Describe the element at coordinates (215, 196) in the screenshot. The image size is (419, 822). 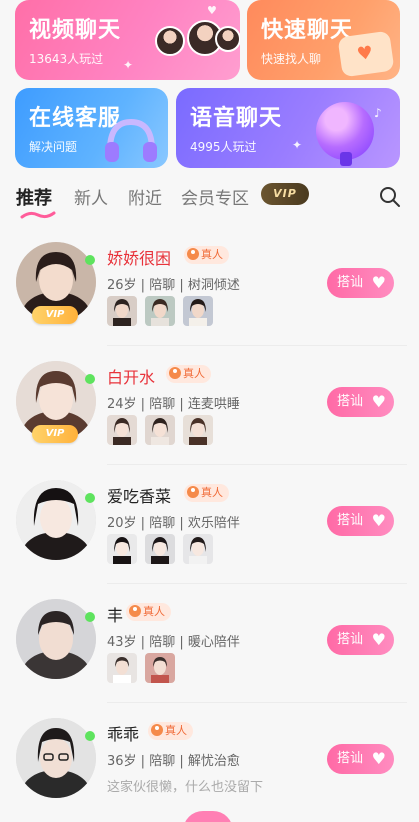
I see `tab-vip-zone: 会员专区` at that location.